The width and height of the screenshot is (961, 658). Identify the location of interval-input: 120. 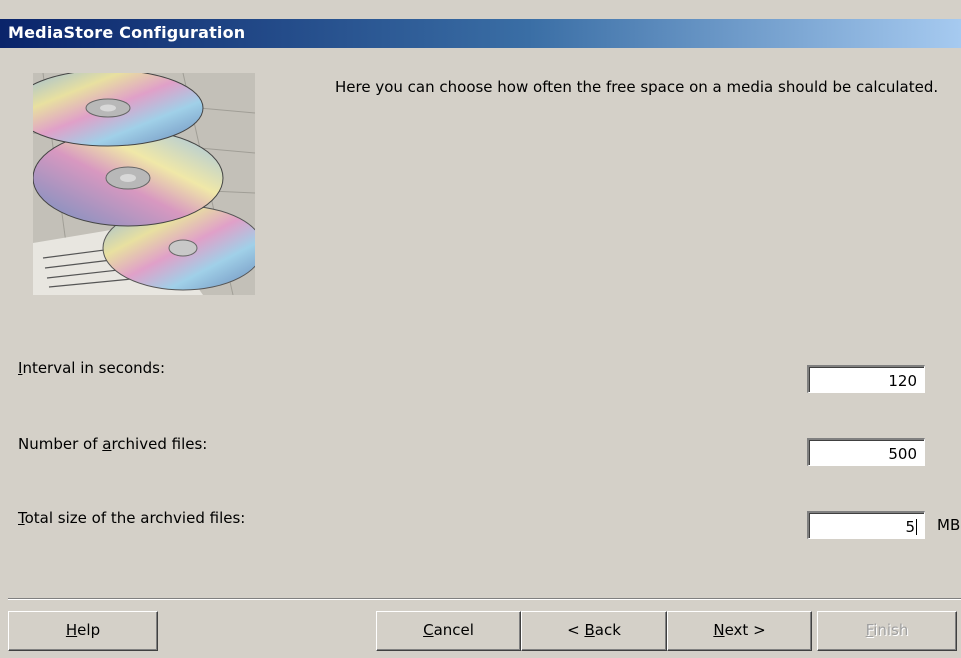
(866, 379).